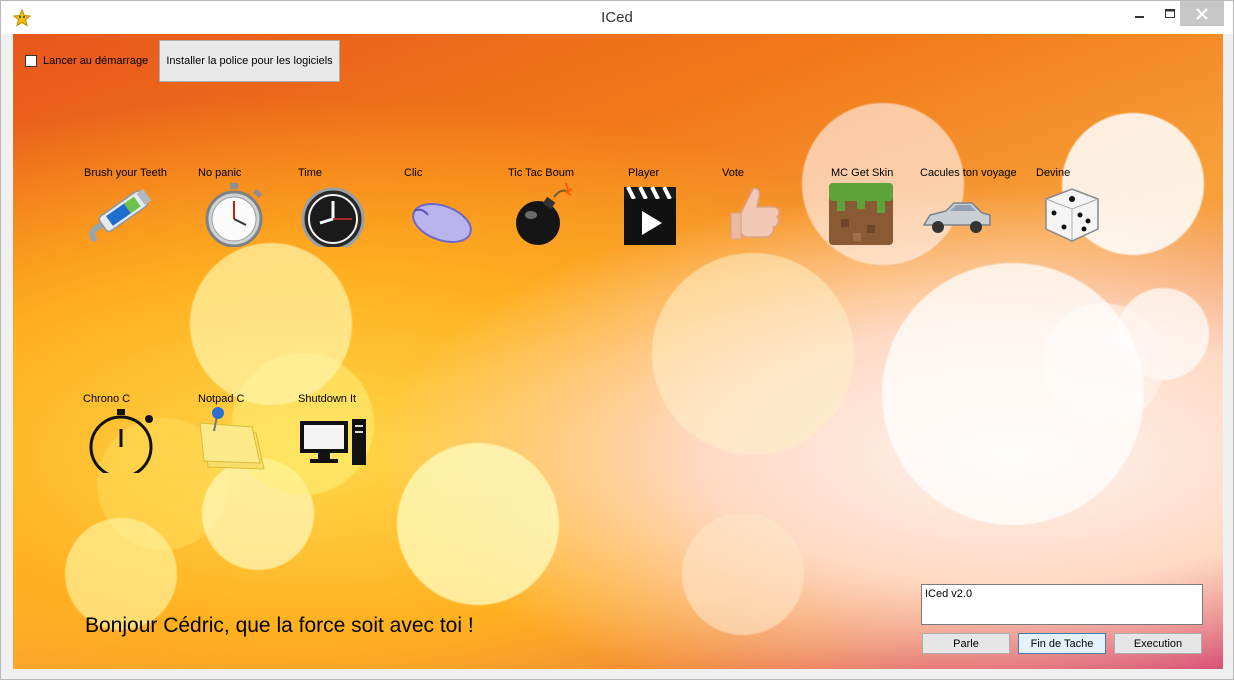 This screenshot has width=1234, height=680. Describe the element at coordinates (733, 173) in the screenshot. I see `app-label: Vote` at that location.